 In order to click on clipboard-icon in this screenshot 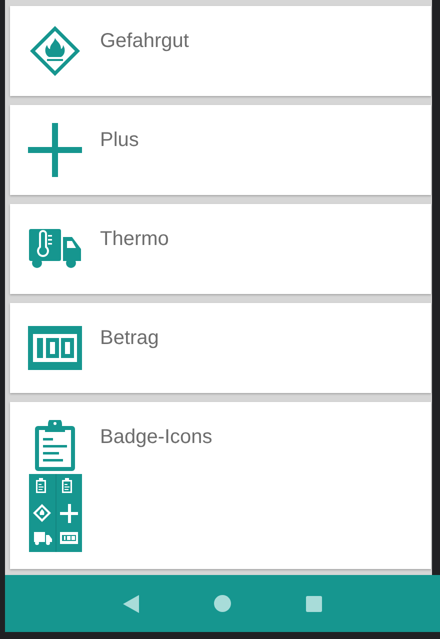, I will do `click(55, 446)`.